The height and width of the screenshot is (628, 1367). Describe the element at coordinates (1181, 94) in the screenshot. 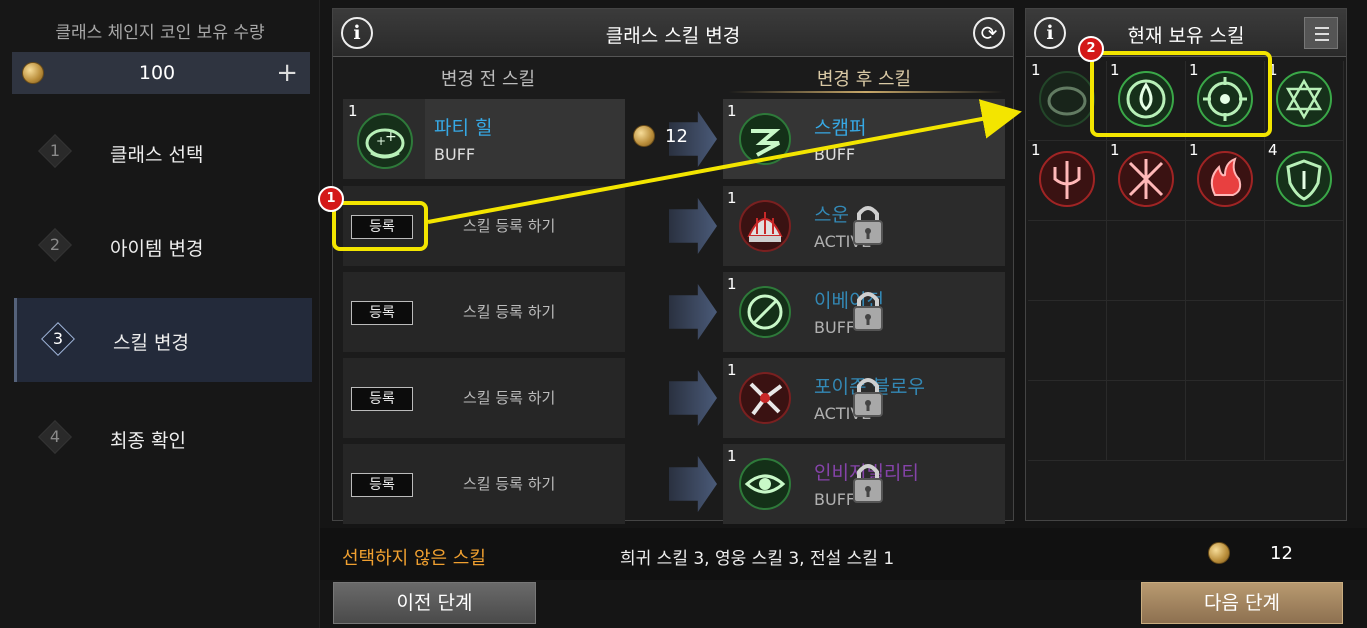

I see `highlight-owned-skills` at that location.